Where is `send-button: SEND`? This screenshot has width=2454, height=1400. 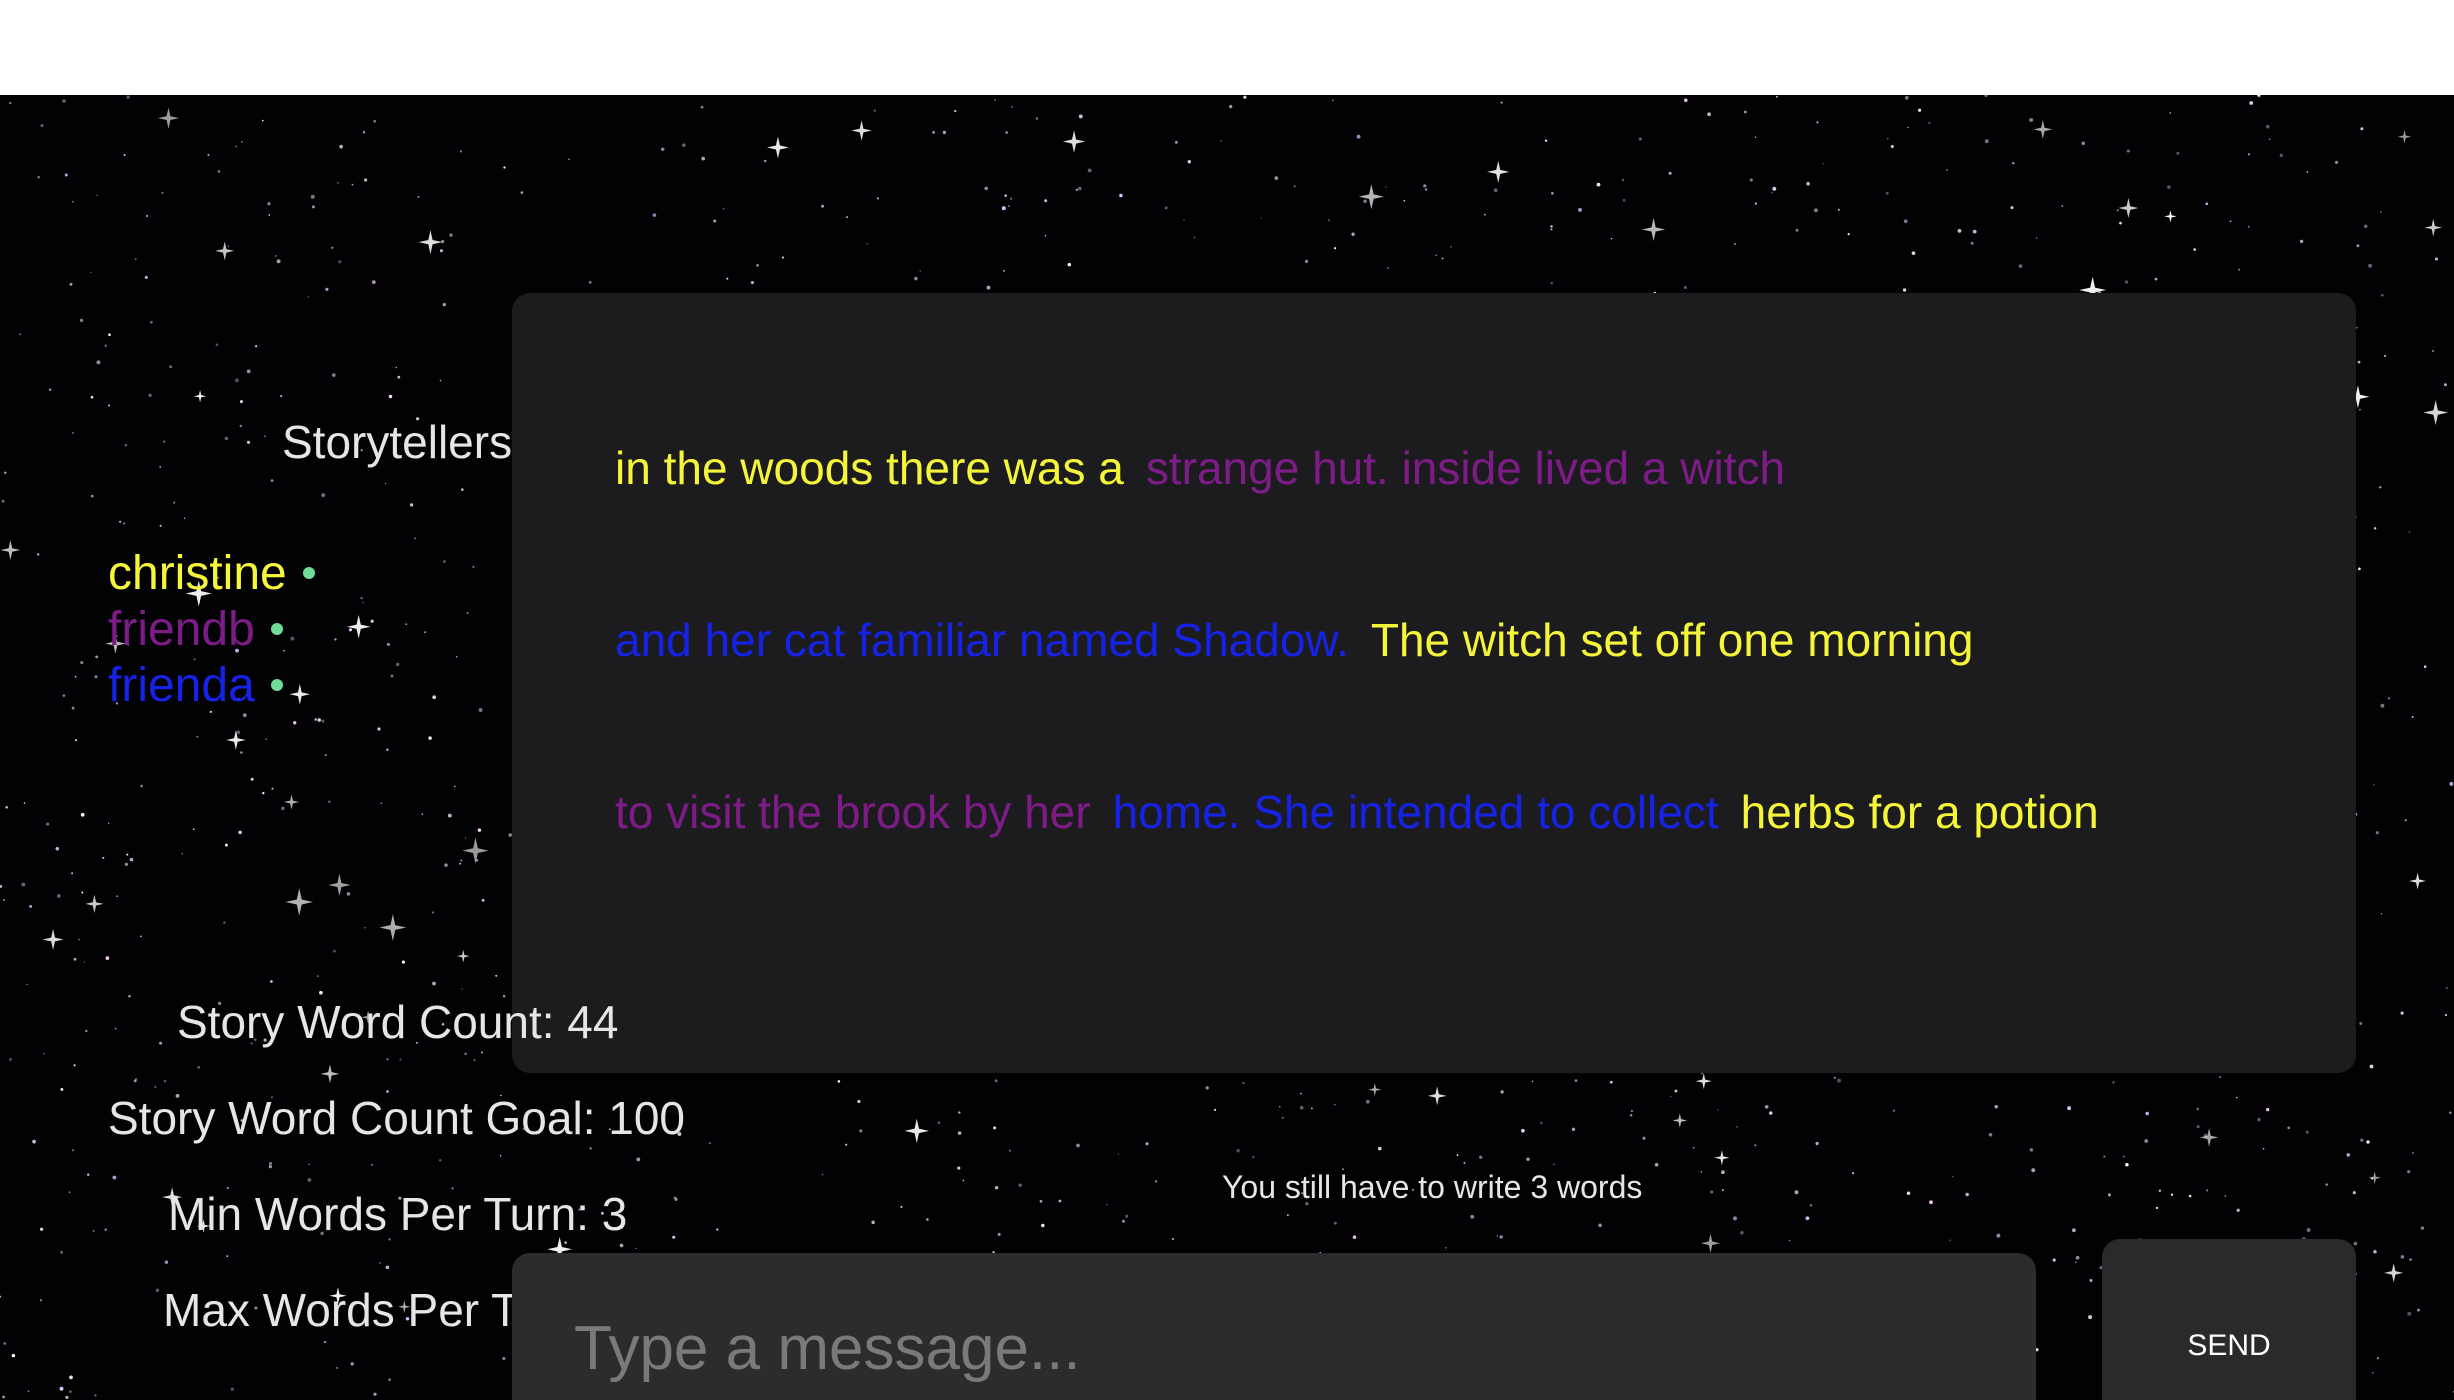 send-button: SEND is located at coordinates (2229, 1319).